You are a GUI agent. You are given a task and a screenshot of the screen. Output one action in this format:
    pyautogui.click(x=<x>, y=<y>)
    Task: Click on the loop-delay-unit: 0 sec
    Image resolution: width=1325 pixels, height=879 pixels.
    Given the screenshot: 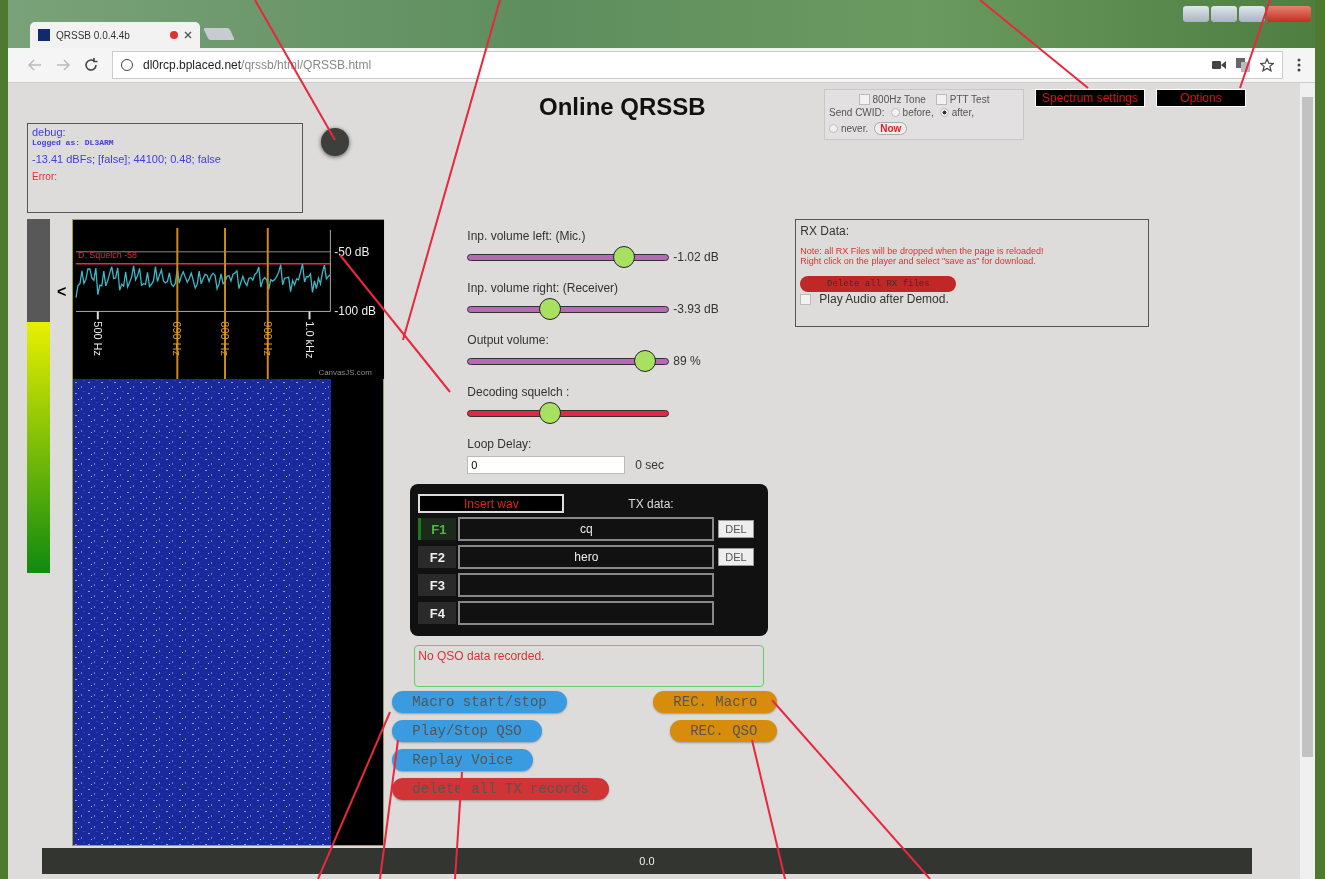 What is the action you would take?
    pyautogui.click(x=650, y=465)
    